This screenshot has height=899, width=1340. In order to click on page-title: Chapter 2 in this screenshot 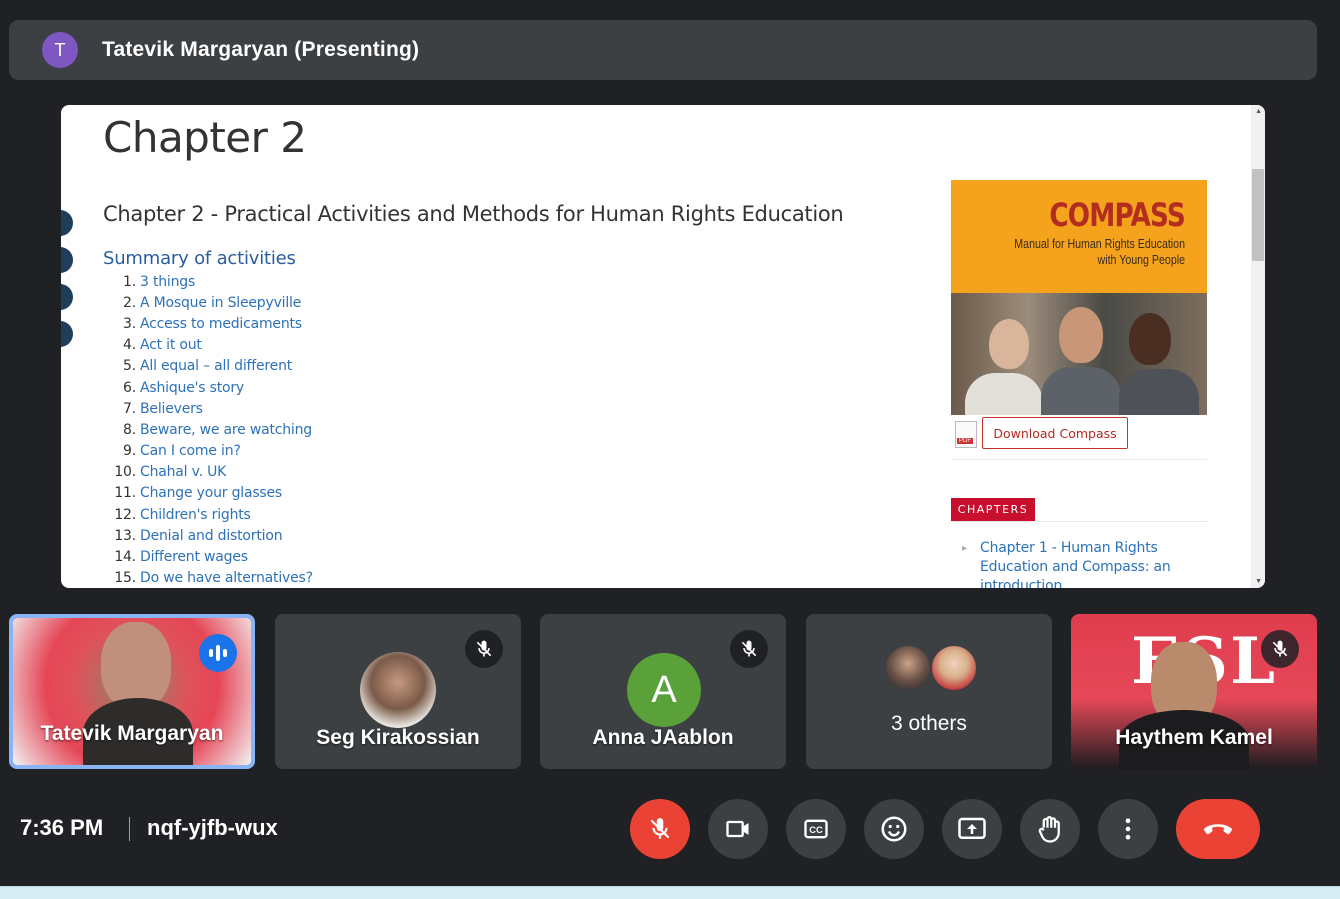, I will do `click(205, 137)`.